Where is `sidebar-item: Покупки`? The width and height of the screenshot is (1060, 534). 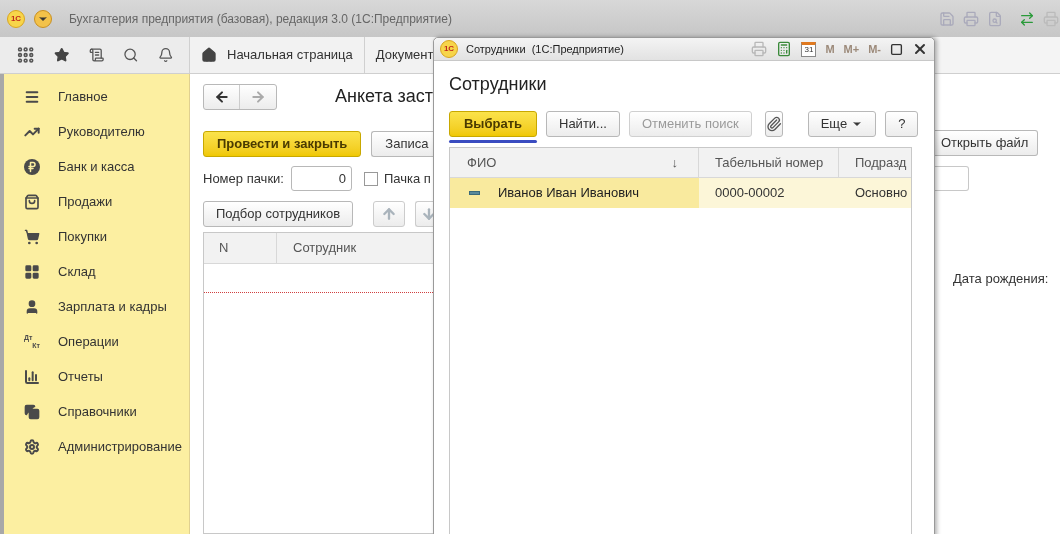
sidebar-item: Покупки is located at coordinates (96, 236).